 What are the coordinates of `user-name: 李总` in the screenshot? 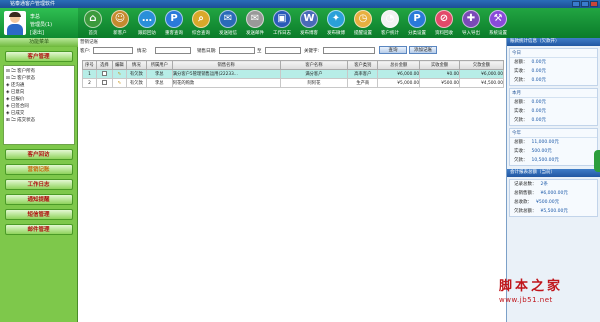 It's located at (35, 17).